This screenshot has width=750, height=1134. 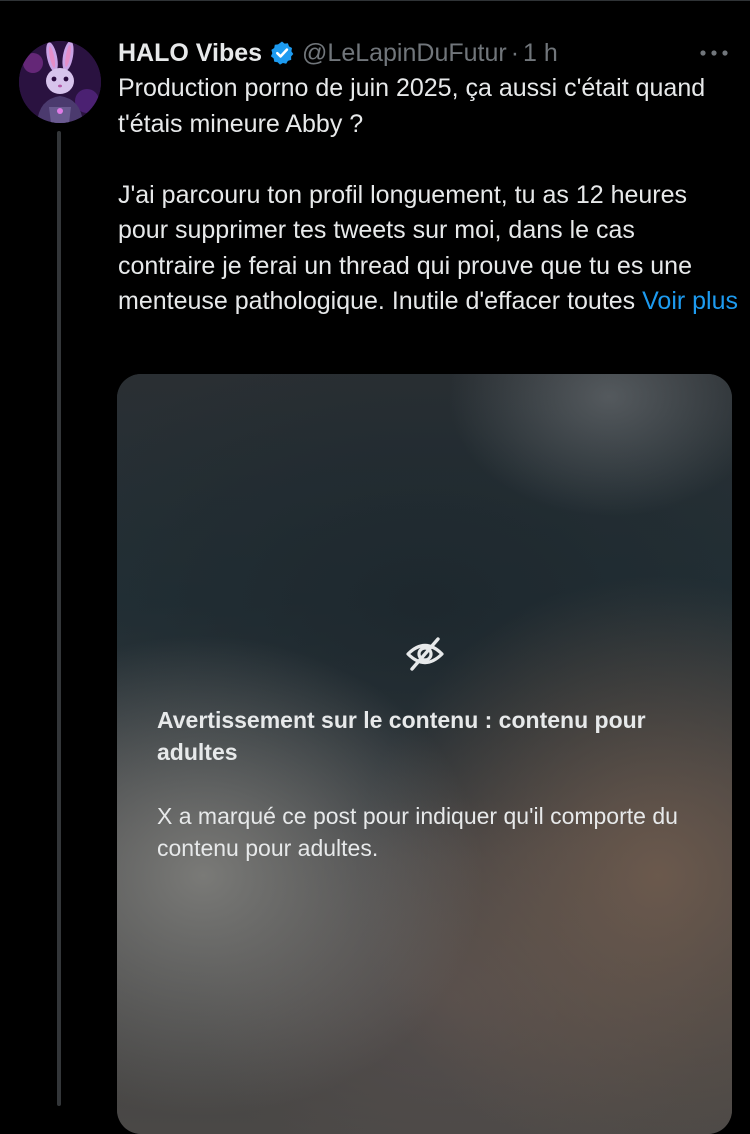 I want to click on post-timestamp: 1 h, so click(x=540, y=53).